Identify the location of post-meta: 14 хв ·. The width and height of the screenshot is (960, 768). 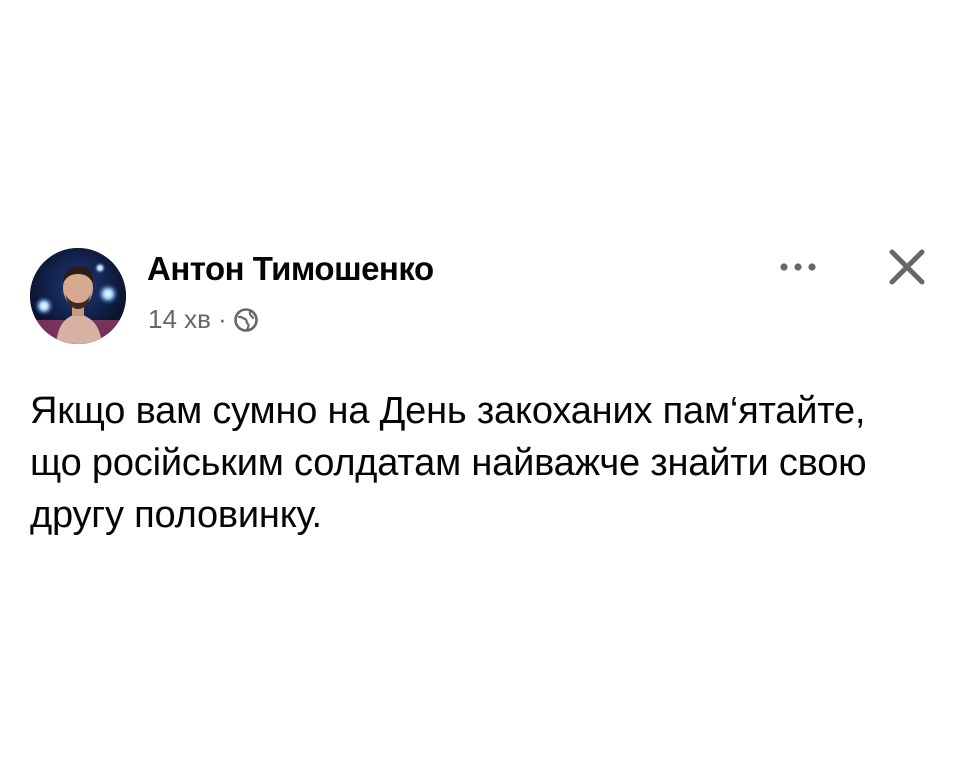
(203, 319).